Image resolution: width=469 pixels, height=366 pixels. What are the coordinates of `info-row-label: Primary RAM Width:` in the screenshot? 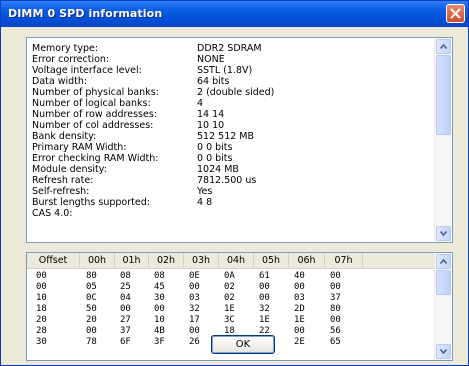 It's located at (79, 147).